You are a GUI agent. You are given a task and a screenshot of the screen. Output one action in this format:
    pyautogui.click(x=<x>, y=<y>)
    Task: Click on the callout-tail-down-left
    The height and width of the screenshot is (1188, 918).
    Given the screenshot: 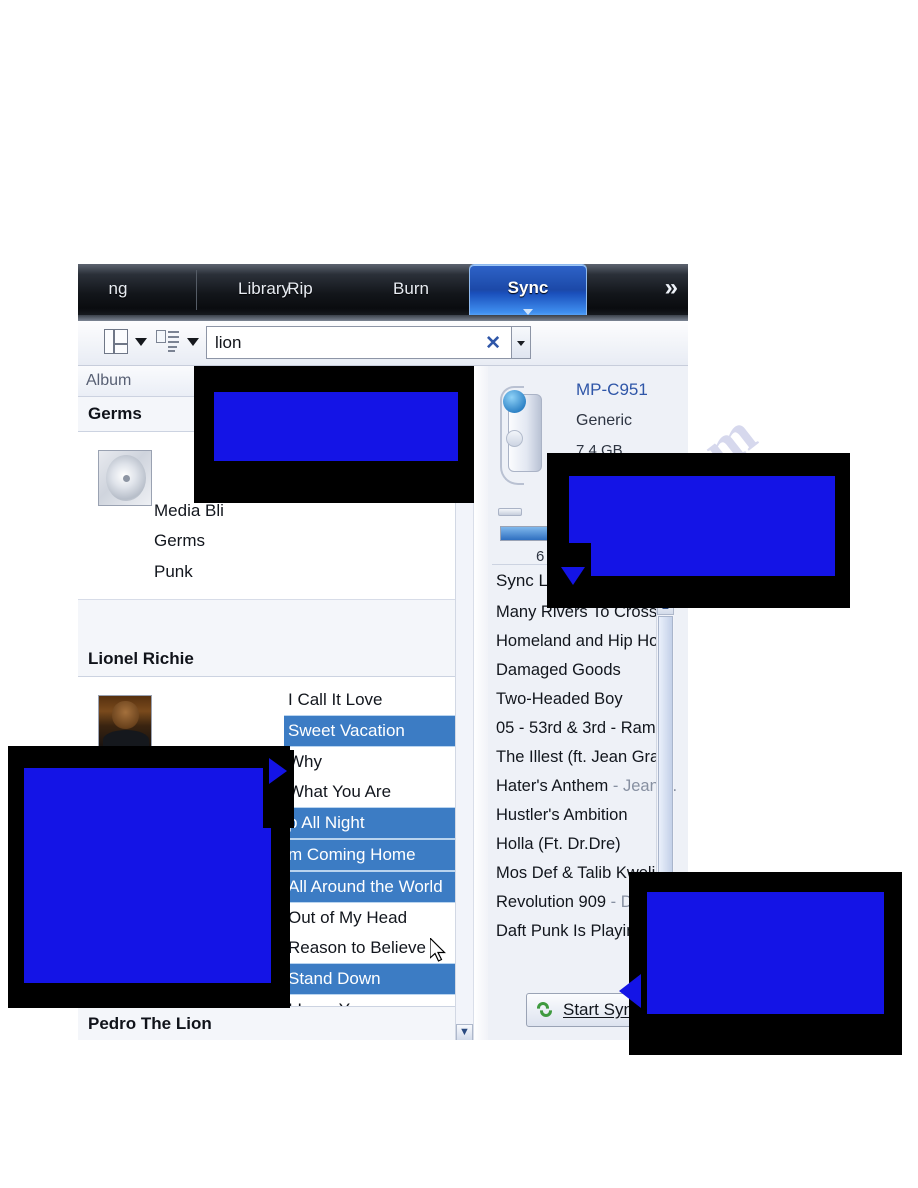 What is the action you would take?
    pyautogui.click(x=571, y=575)
    